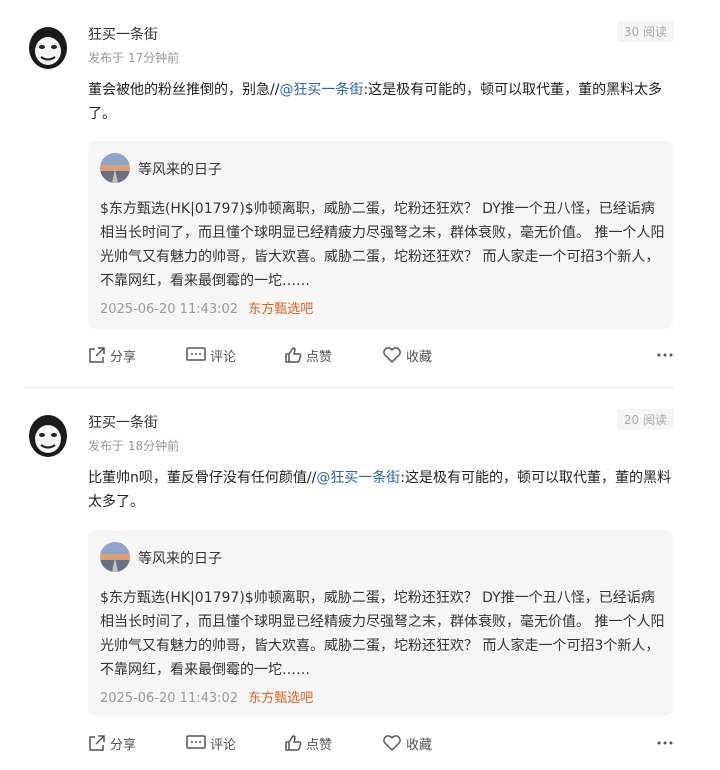  I want to click on read-count-badge: 30 阅读, so click(645, 31).